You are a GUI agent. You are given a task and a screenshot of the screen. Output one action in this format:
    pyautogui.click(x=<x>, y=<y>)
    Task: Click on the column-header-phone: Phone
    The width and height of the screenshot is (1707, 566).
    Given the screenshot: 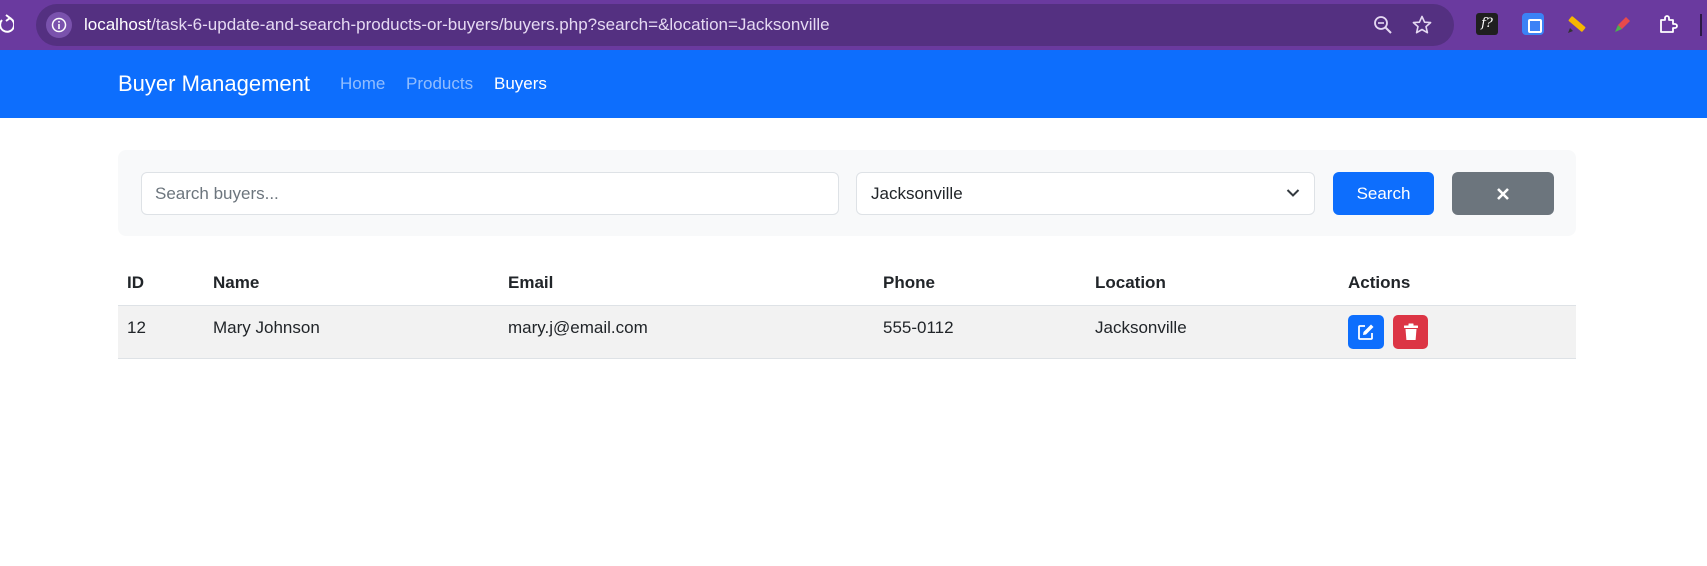 What is the action you would take?
    pyautogui.click(x=909, y=282)
    